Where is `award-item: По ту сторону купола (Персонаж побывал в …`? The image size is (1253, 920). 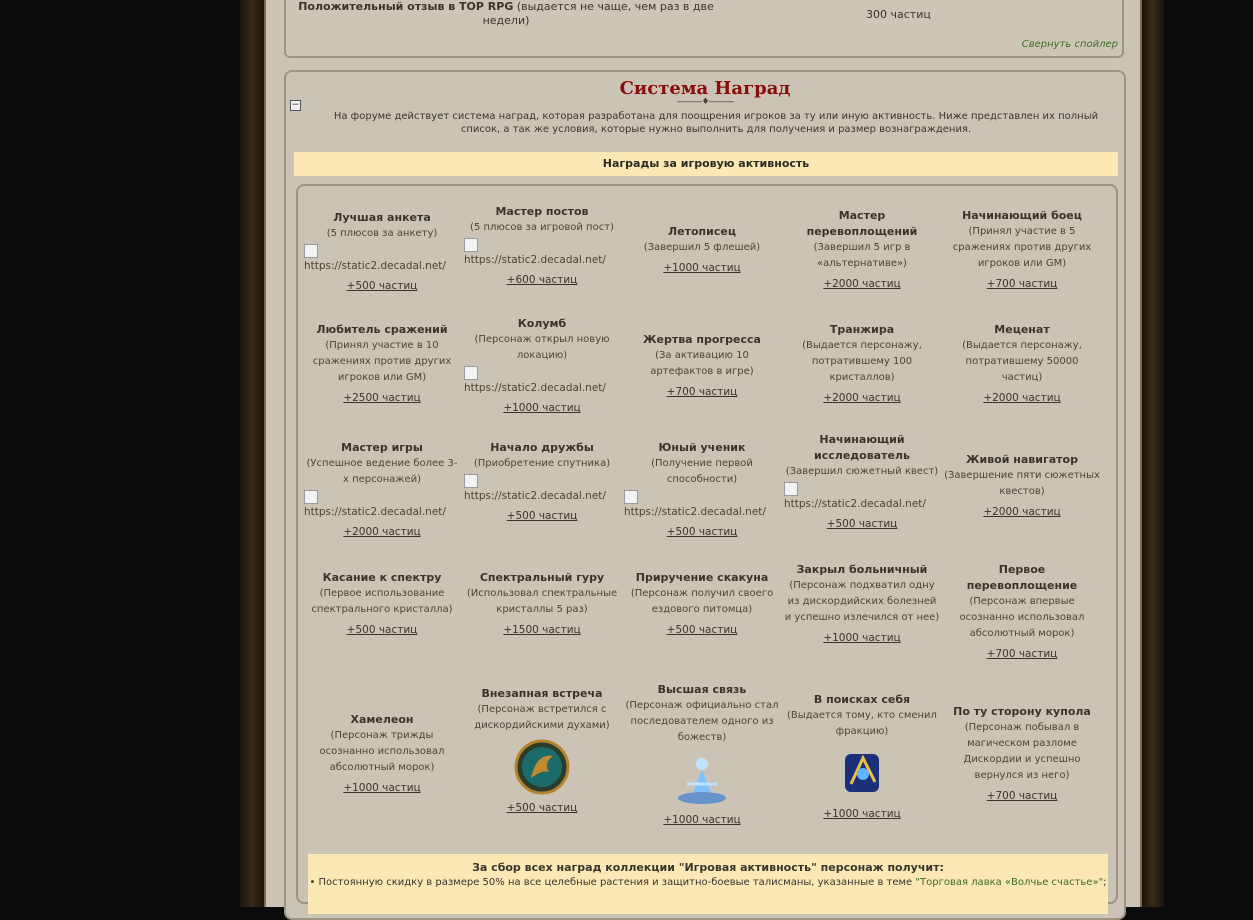 award-item: По ту сторону купола (Персонаж побывал в … is located at coordinates (1022, 754).